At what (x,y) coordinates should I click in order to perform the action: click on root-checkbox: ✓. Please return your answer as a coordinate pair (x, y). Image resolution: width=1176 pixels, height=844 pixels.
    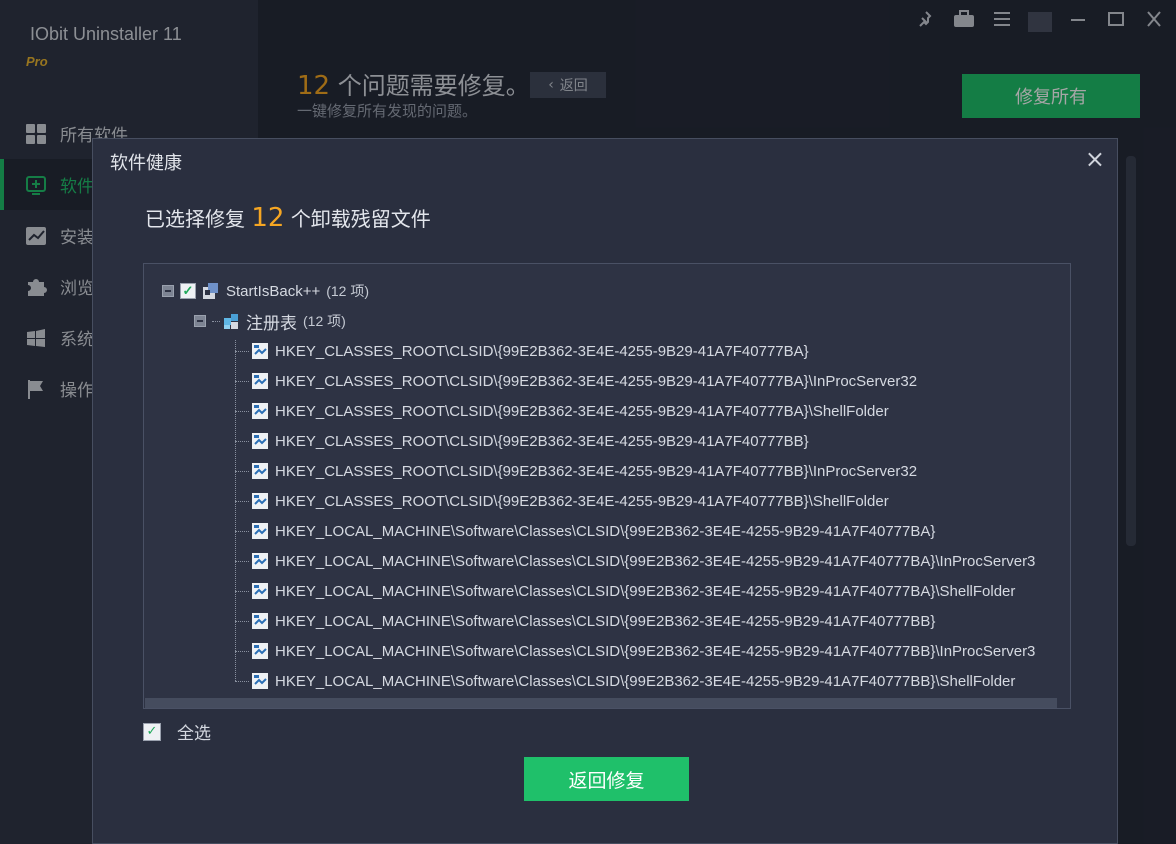
    Looking at the image, I should click on (188, 291).